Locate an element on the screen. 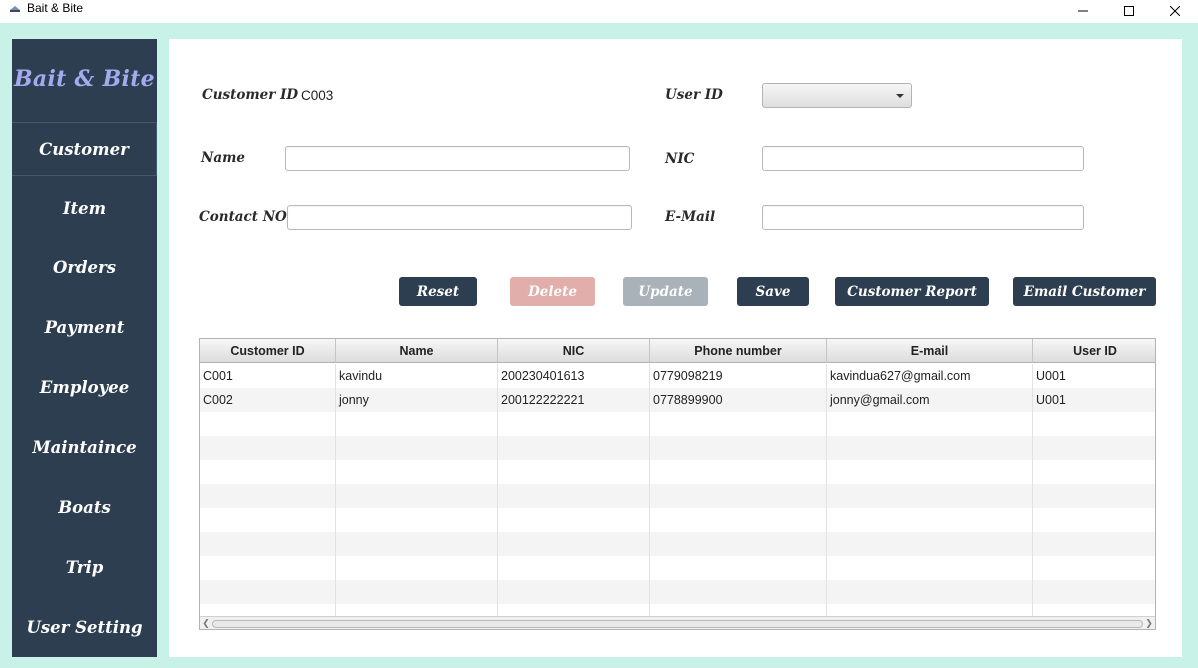 This screenshot has height=668, width=1198. column-header-name: Name is located at coordinates (417, 351).